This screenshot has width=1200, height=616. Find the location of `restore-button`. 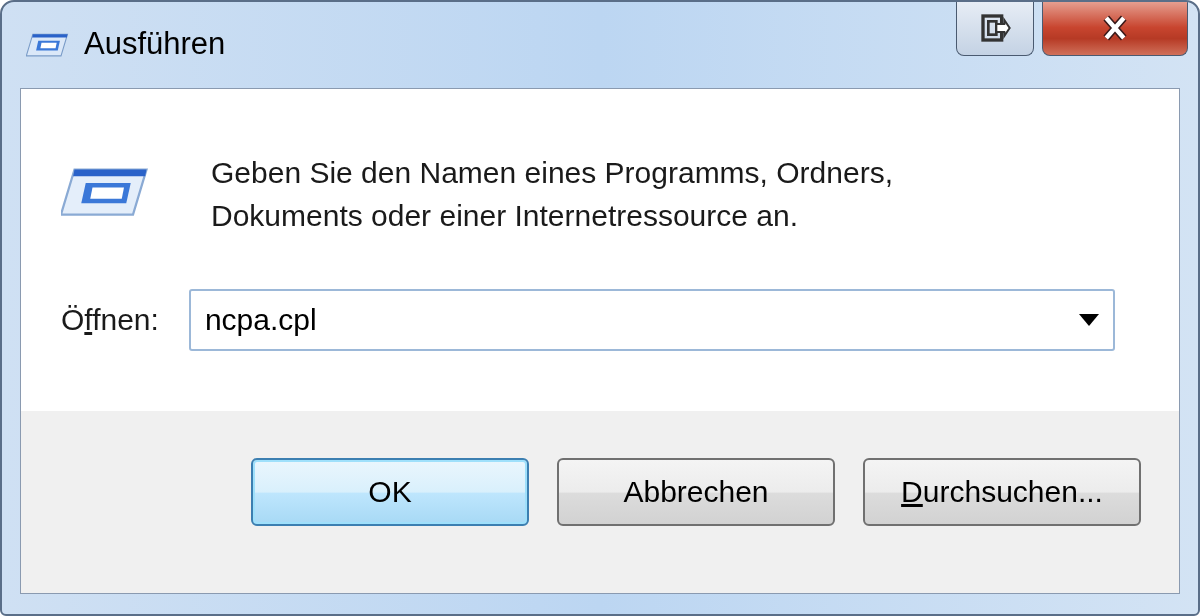

restore-button is located at coordinates (995, 29).